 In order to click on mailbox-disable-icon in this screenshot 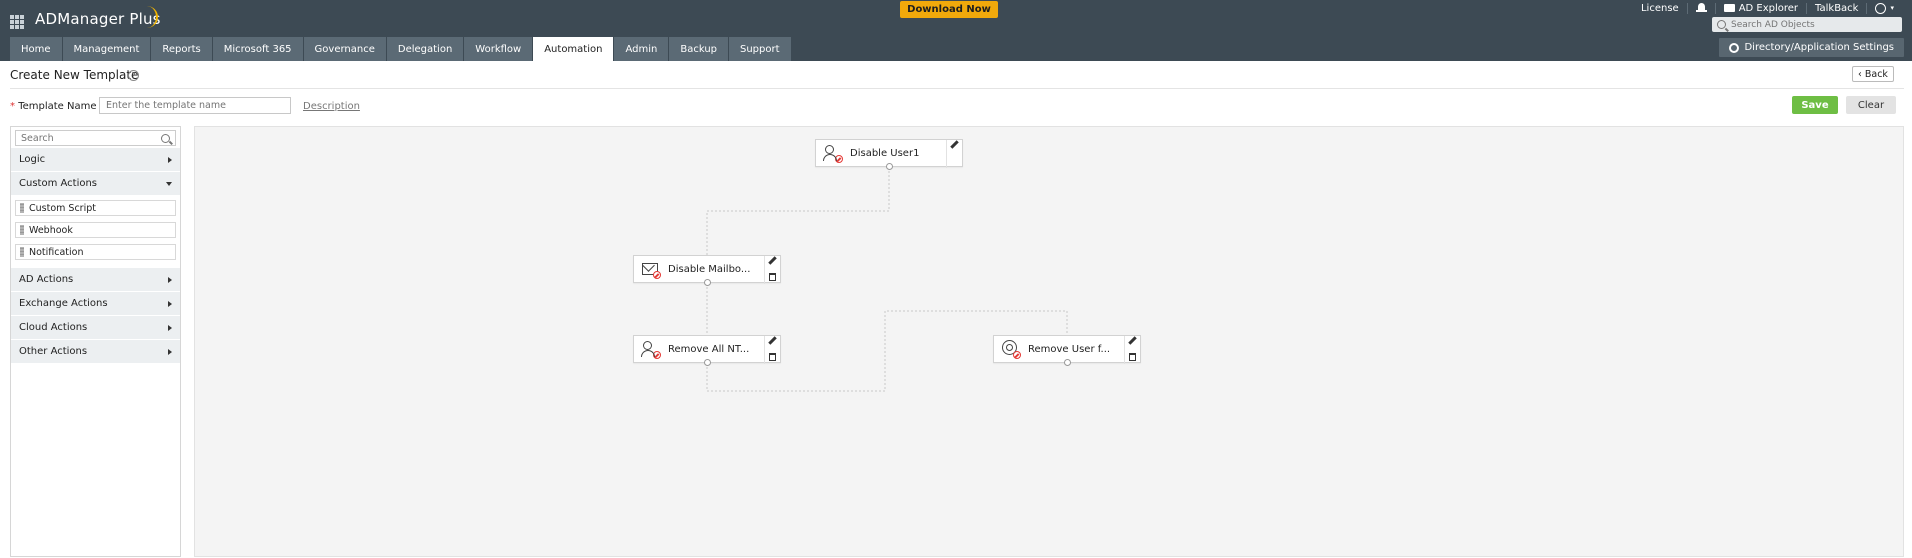, I will do `click(651, 269)`.